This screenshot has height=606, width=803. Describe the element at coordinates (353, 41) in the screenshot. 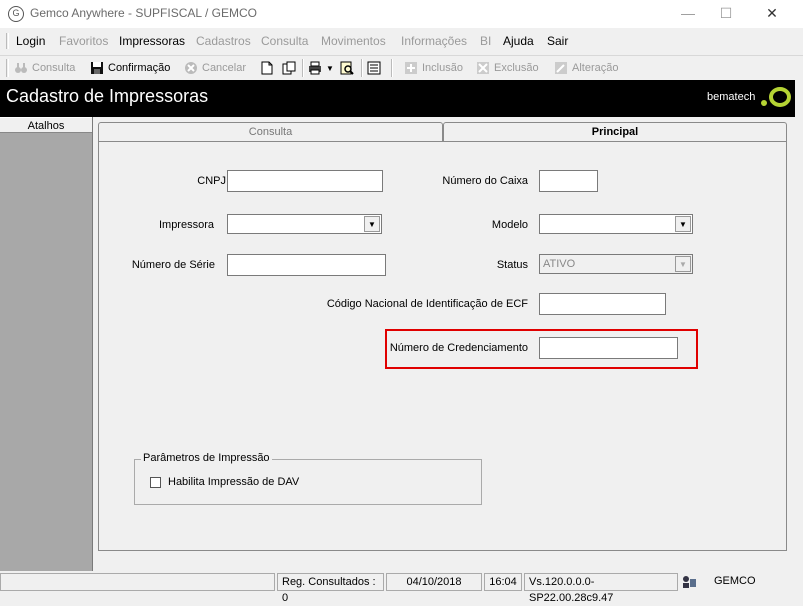

I see `menu-movimentos: Movimentos` at that location.